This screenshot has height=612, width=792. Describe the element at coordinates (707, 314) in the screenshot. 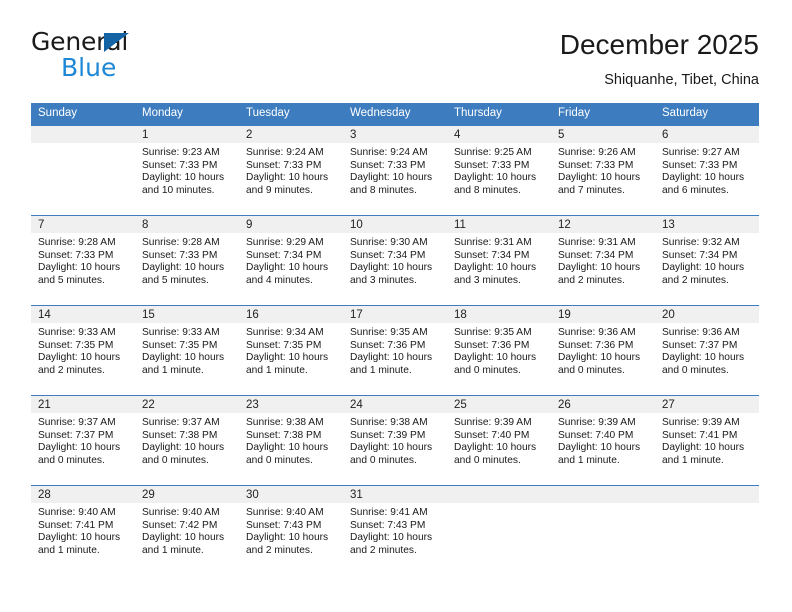

I see `day-number: 20` at that location.